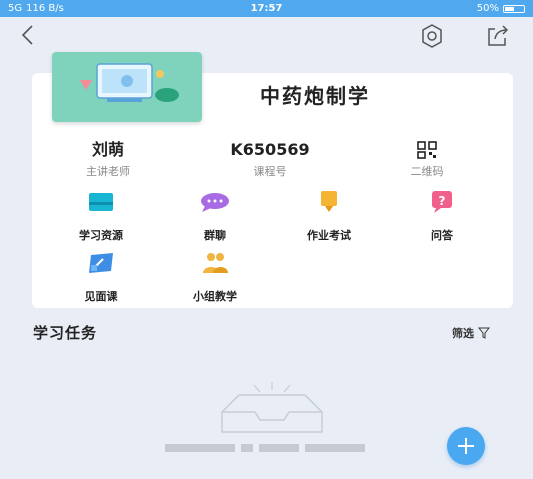 The height and width of the screenshot is (479, 533). I want to click on feature-homework-exam: 作业考试, so click(329, 216).